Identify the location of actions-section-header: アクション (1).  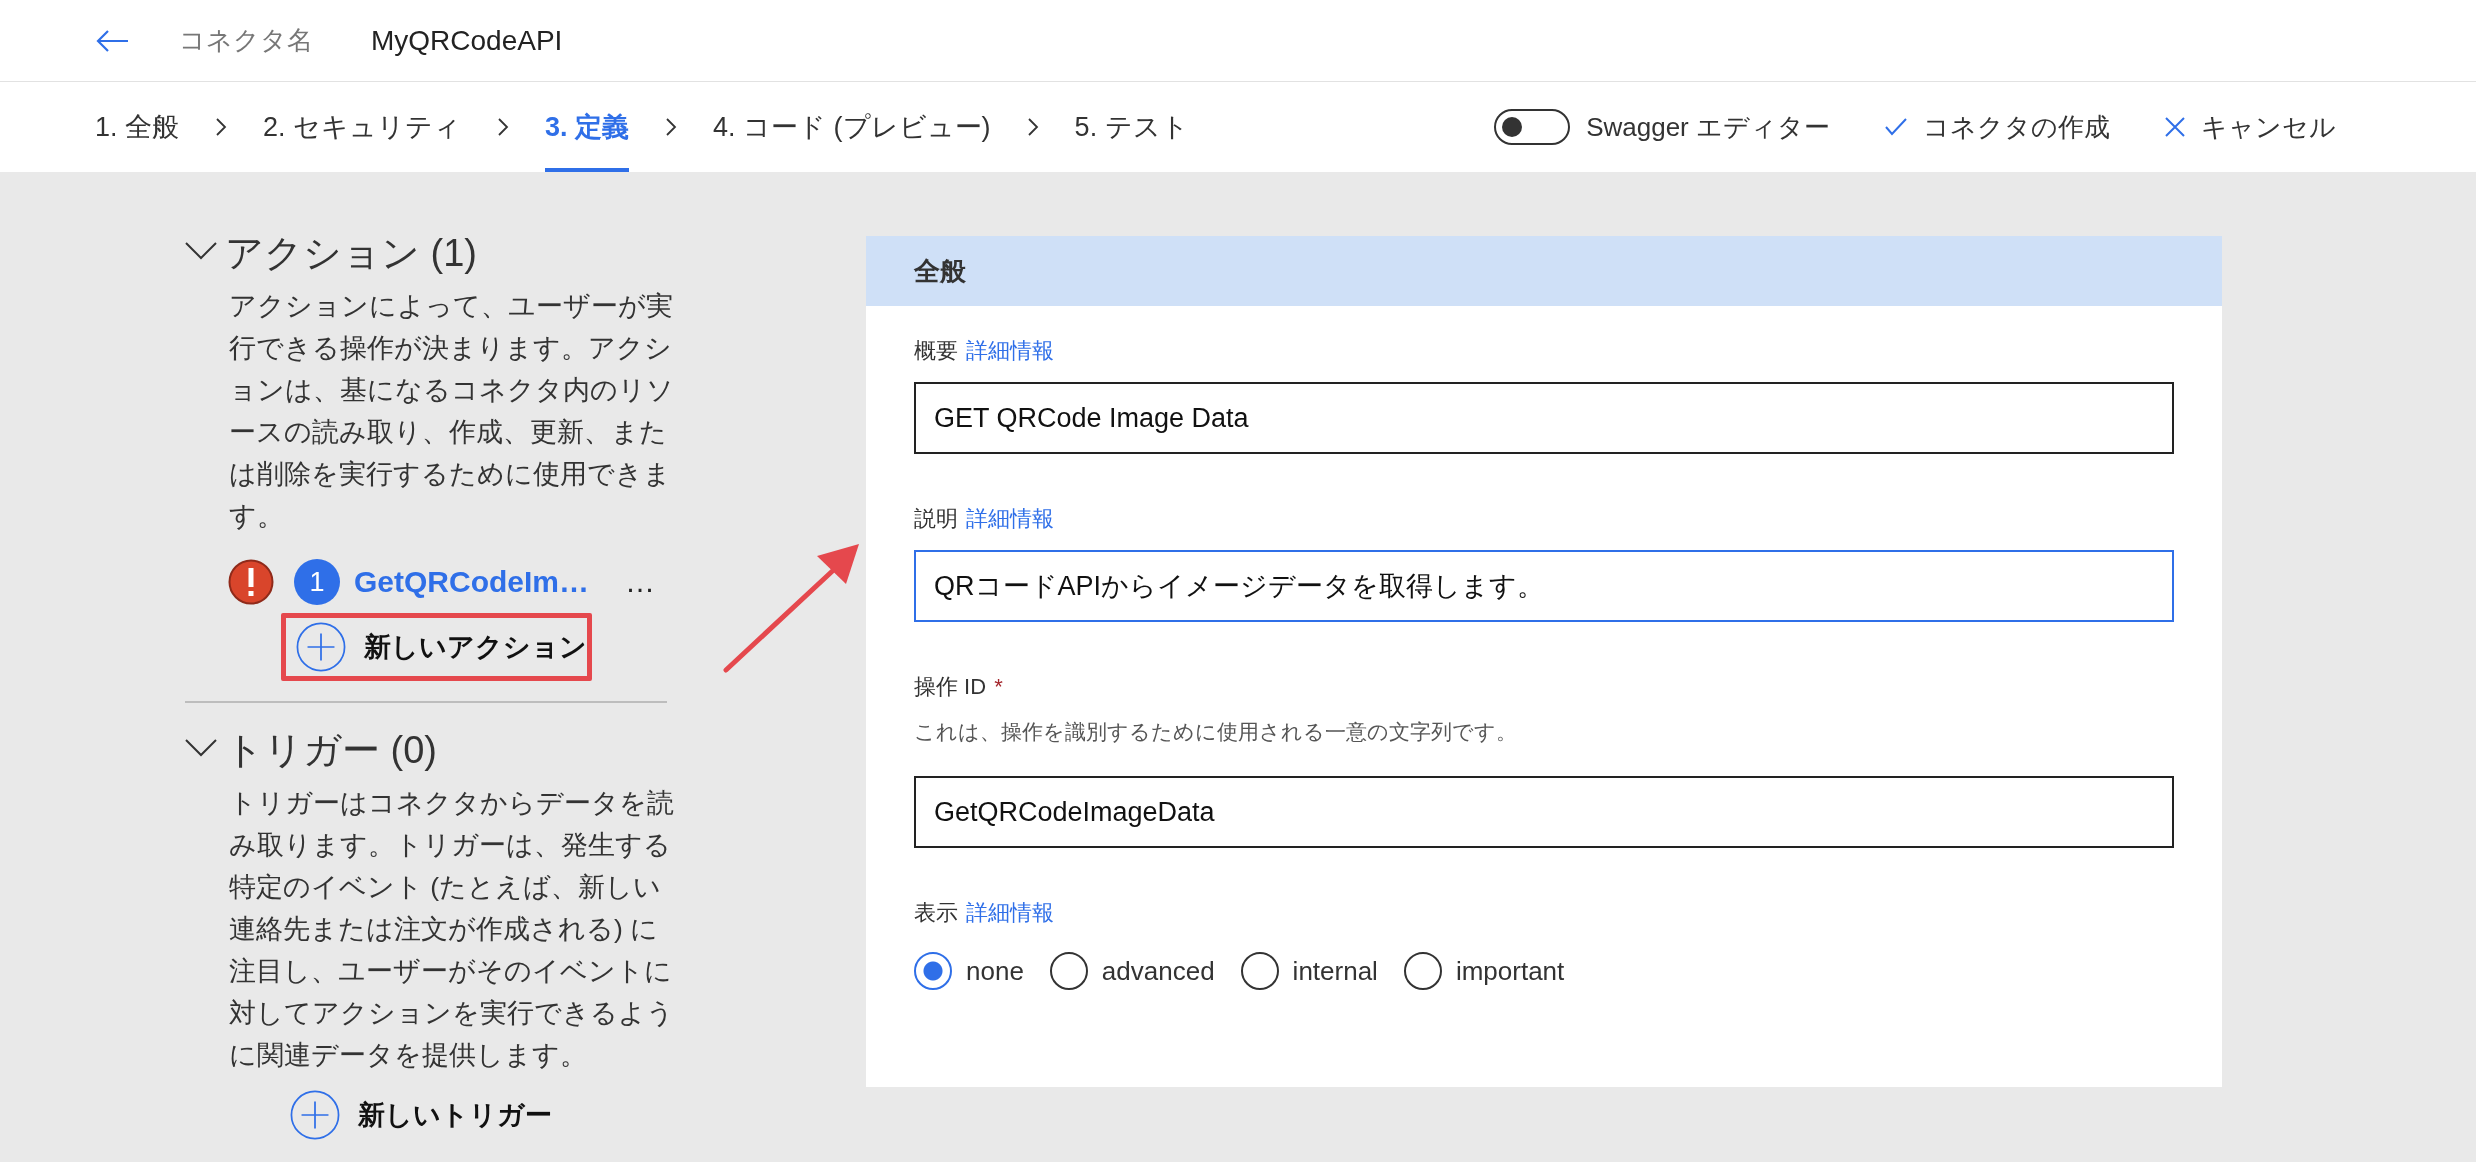
(331, 253).